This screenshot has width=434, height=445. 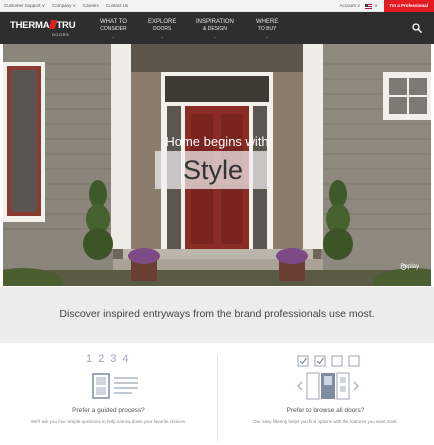 I want to click on hero-emphasis: Style, so click(x=213, y=170).